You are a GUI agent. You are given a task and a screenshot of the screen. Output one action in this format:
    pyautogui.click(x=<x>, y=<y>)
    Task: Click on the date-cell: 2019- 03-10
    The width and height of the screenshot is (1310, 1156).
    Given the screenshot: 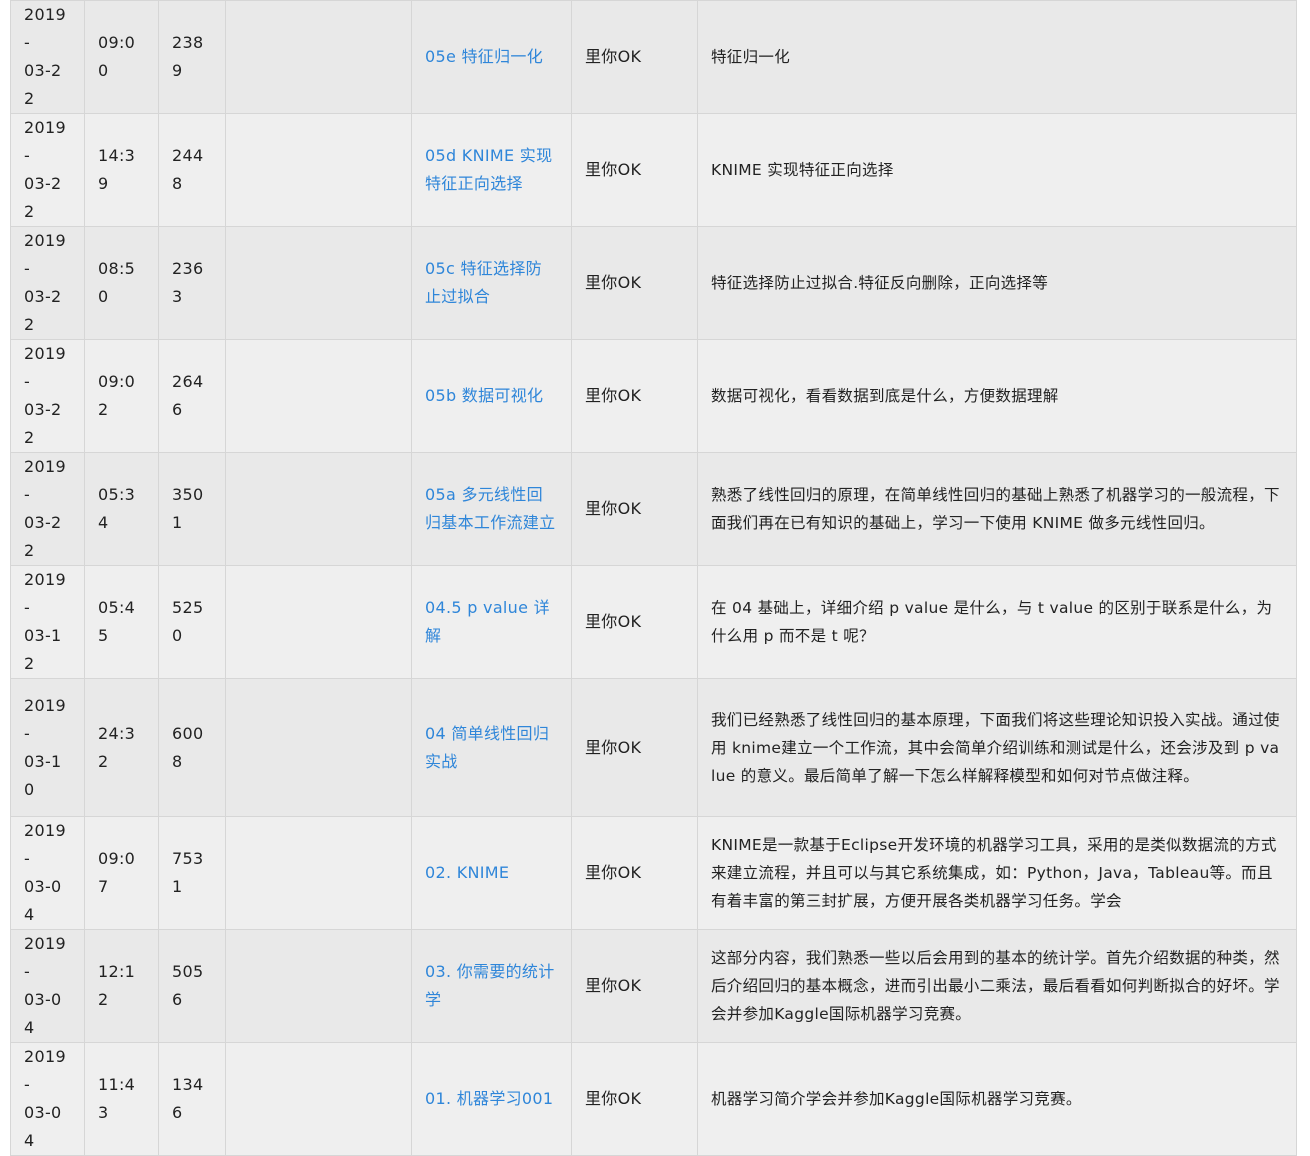 What is the action you would take?
    pyautogui.click(x=47, y=747)
    